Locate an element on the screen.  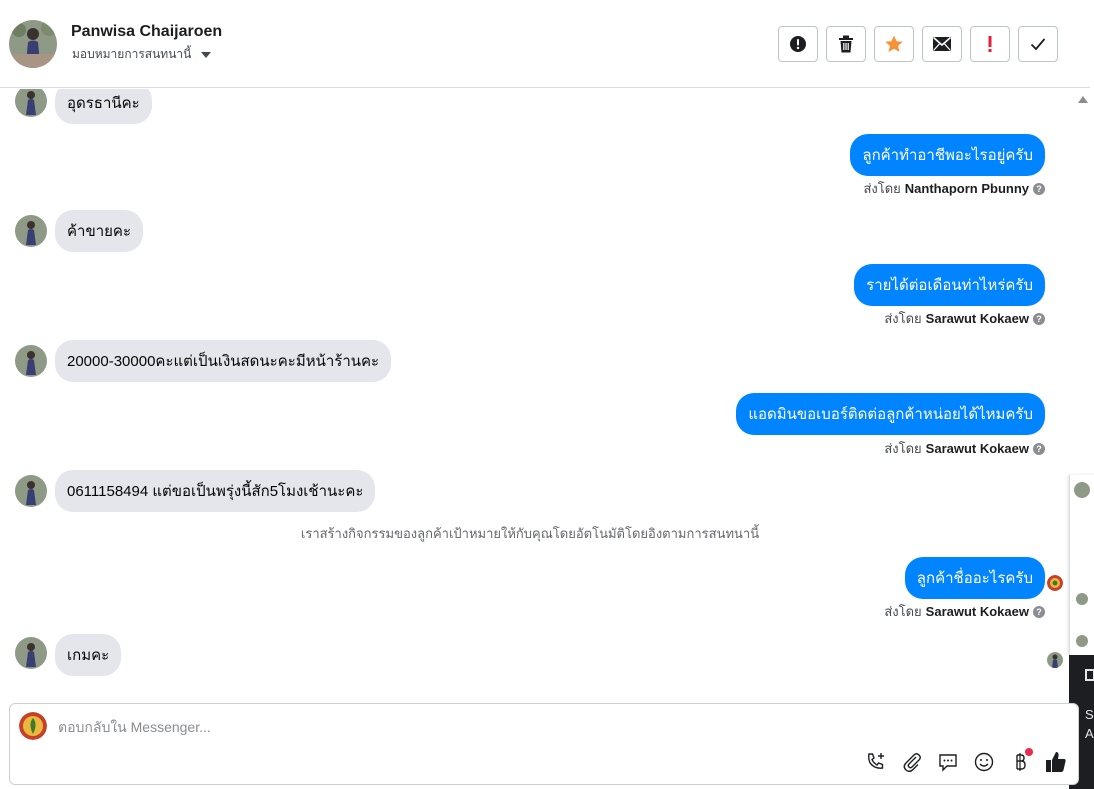
star-icon is located at coordinates (894, 43).